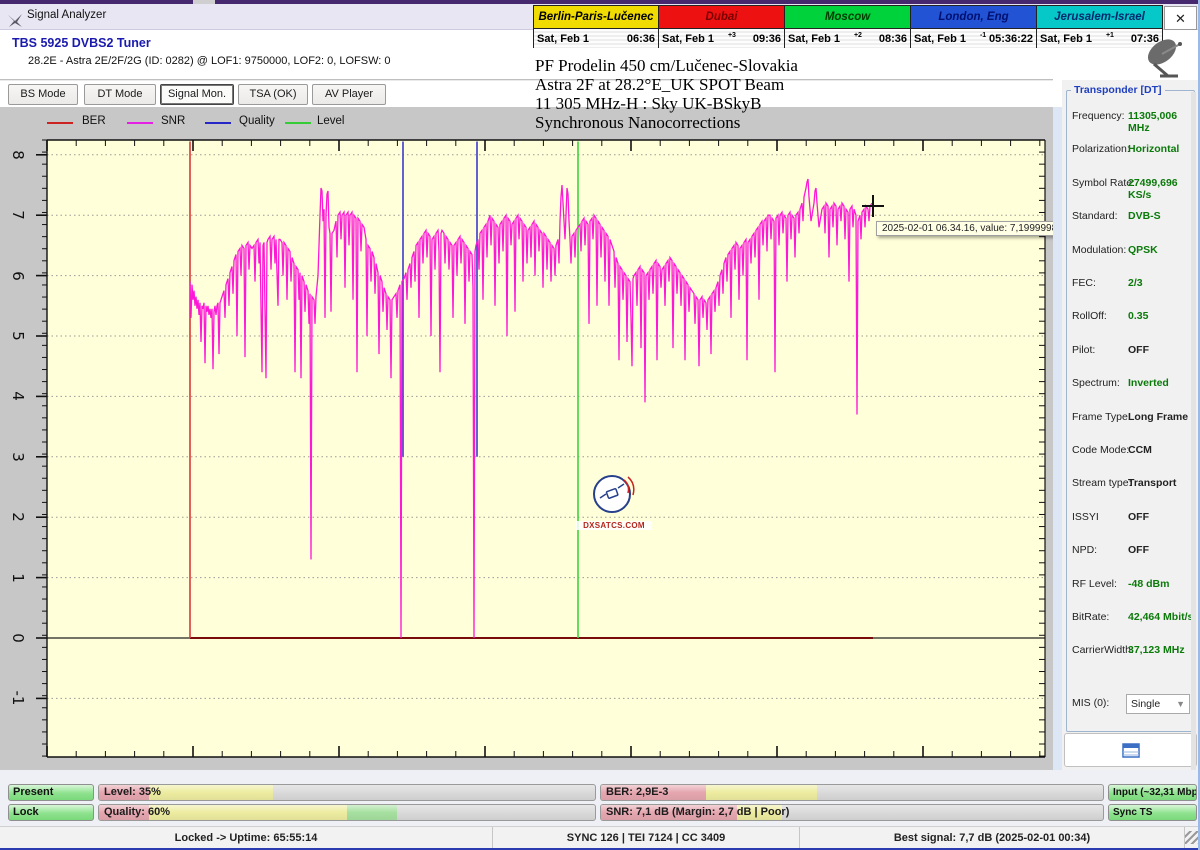 This screenshot has width=1200, height=850. Describe the element at coordinates (646, 838) in the screenshot. I see `statusbar-cell: SYNC 126 | TEI 7124 | CC 3409` at that location.